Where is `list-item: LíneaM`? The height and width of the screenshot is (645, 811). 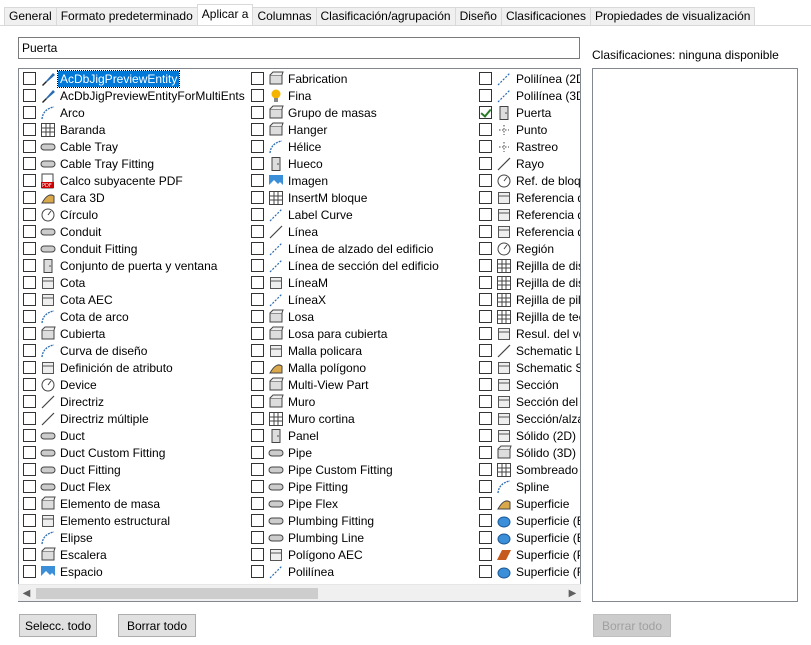 list-item: LíneaM is located at coordinates (346, 282).